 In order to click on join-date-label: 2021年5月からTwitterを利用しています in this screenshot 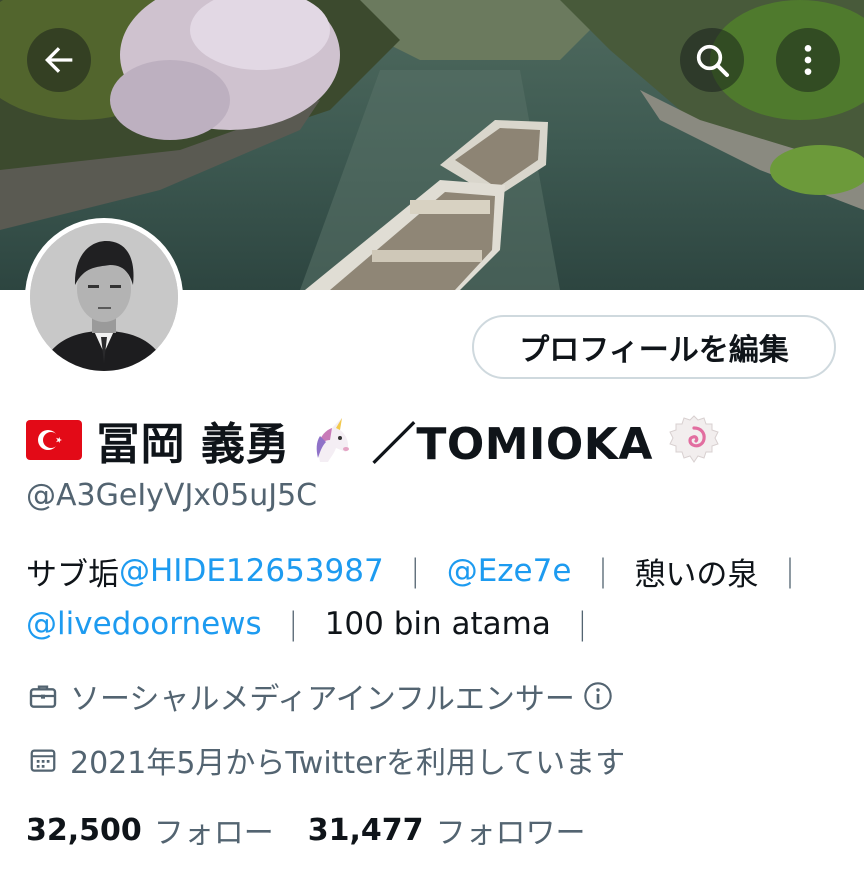, I will do `click(348, 763)`.